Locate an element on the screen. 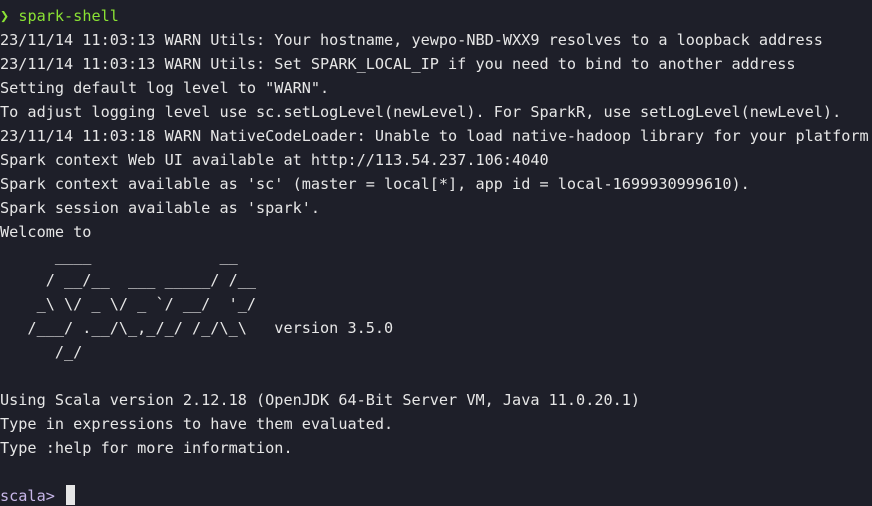 This screenshot has height=506, width=872. shell-command: spark-shell is located at coordinates (68, 16).